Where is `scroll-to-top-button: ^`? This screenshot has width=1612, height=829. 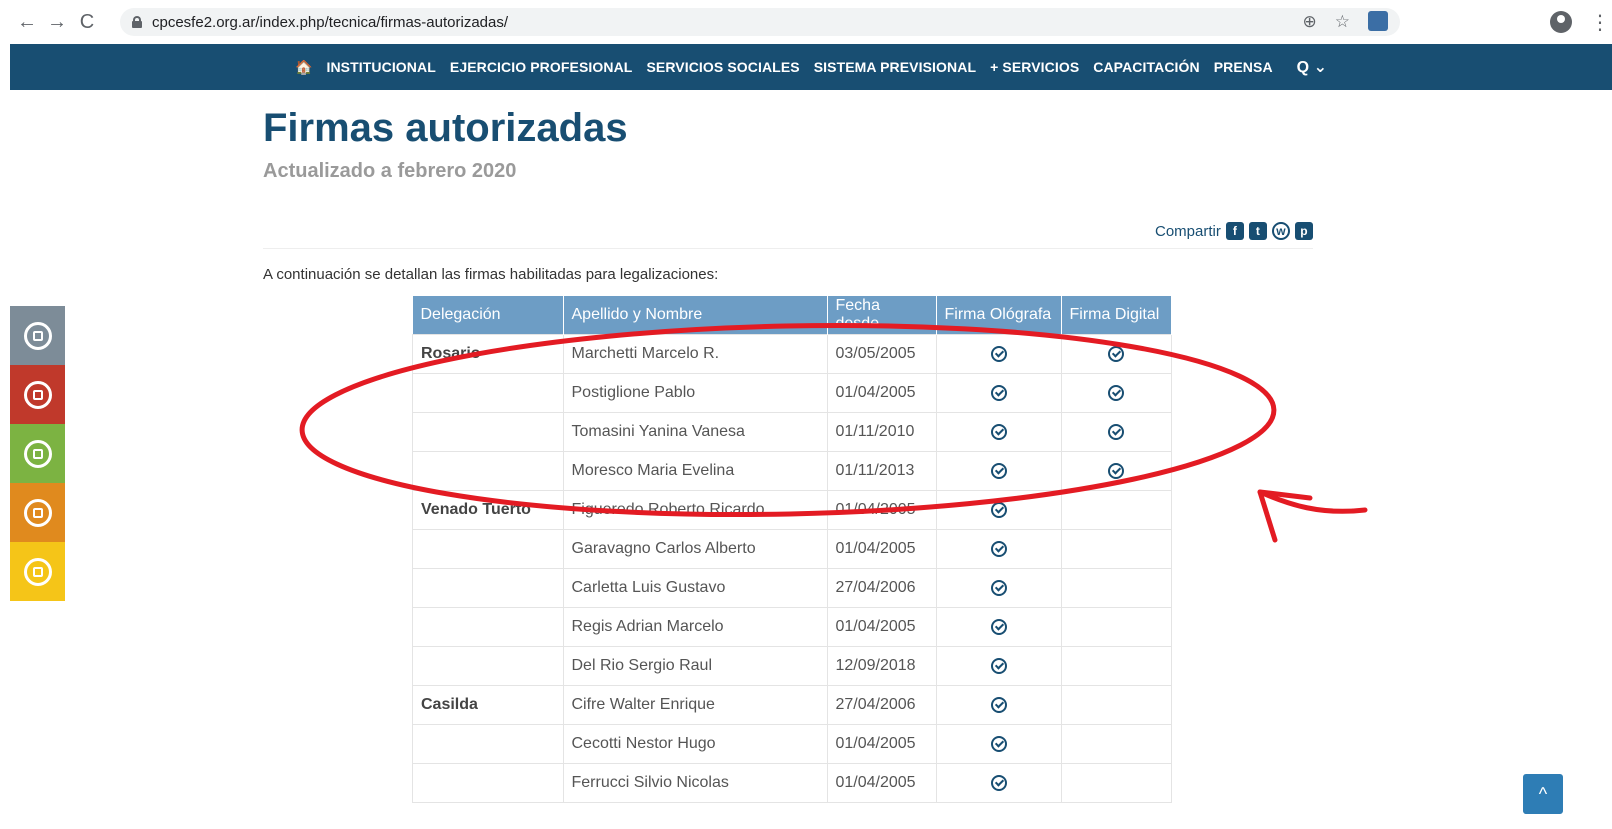
scroll-to-top-button: ^ is located at coordinates (1543, 794).